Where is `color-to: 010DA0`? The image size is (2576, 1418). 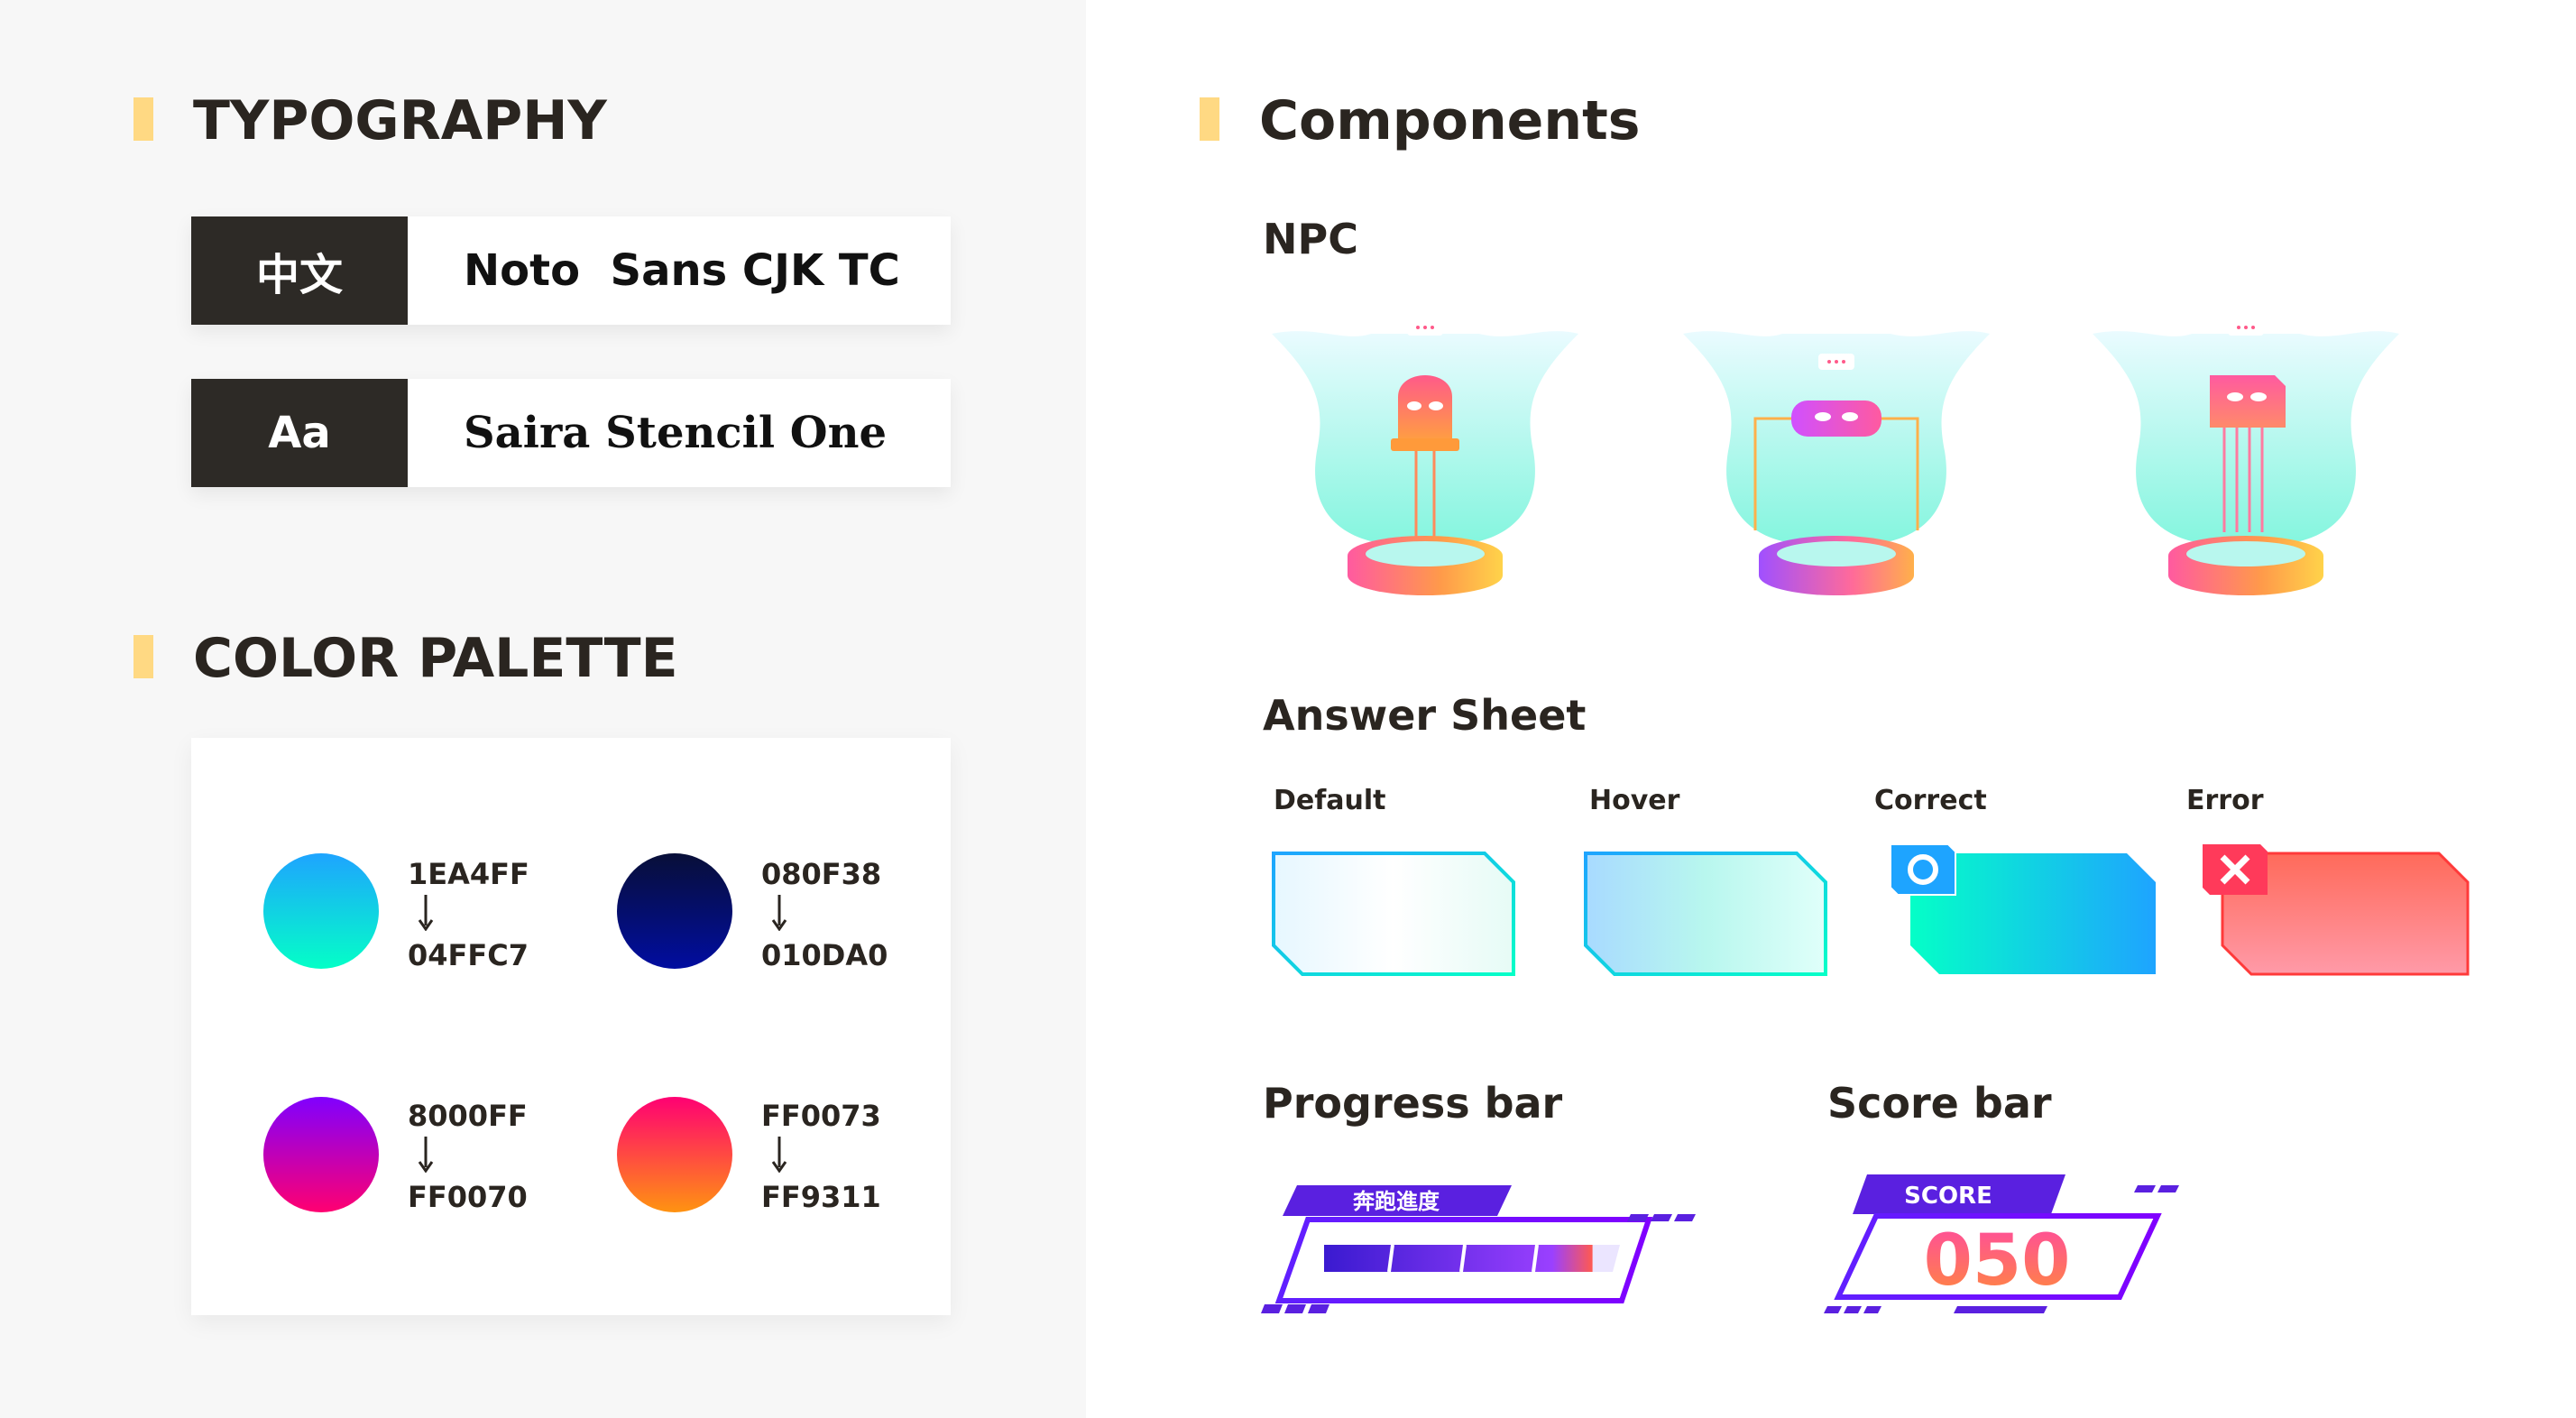
color-to: 010DA0 is located at coordinates (825, 955).